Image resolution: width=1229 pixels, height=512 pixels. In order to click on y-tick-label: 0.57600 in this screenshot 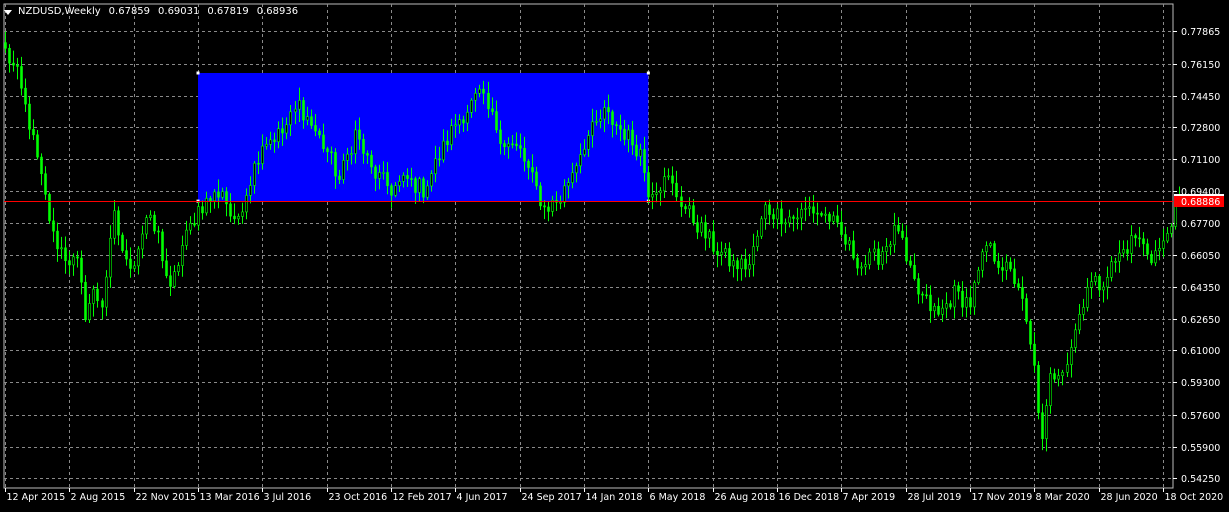, I will do `click(1200, 416)`.